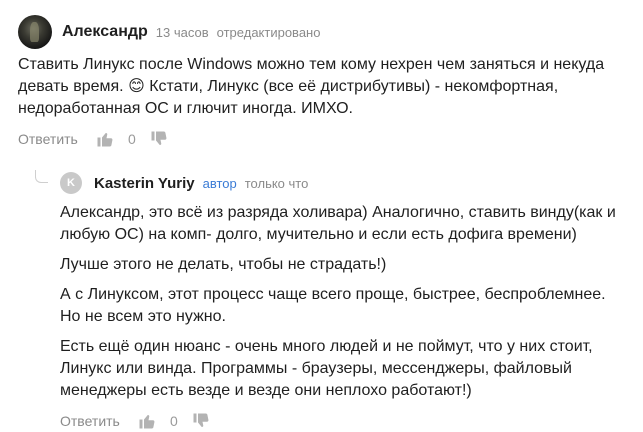 This screenshot has width=643, height=432. I want to click on reply-header: K Kasterin Yuriy автор только что, so click(345, 183).